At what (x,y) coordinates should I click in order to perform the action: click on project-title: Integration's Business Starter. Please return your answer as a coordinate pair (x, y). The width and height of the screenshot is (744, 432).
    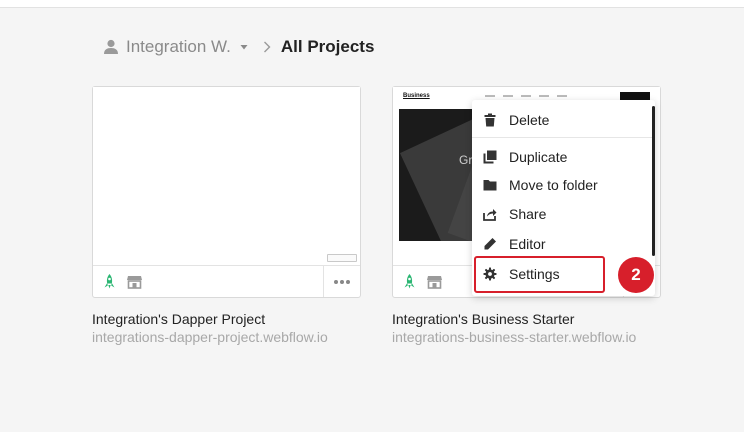
    Looking at the image, I should click on (514, 319).